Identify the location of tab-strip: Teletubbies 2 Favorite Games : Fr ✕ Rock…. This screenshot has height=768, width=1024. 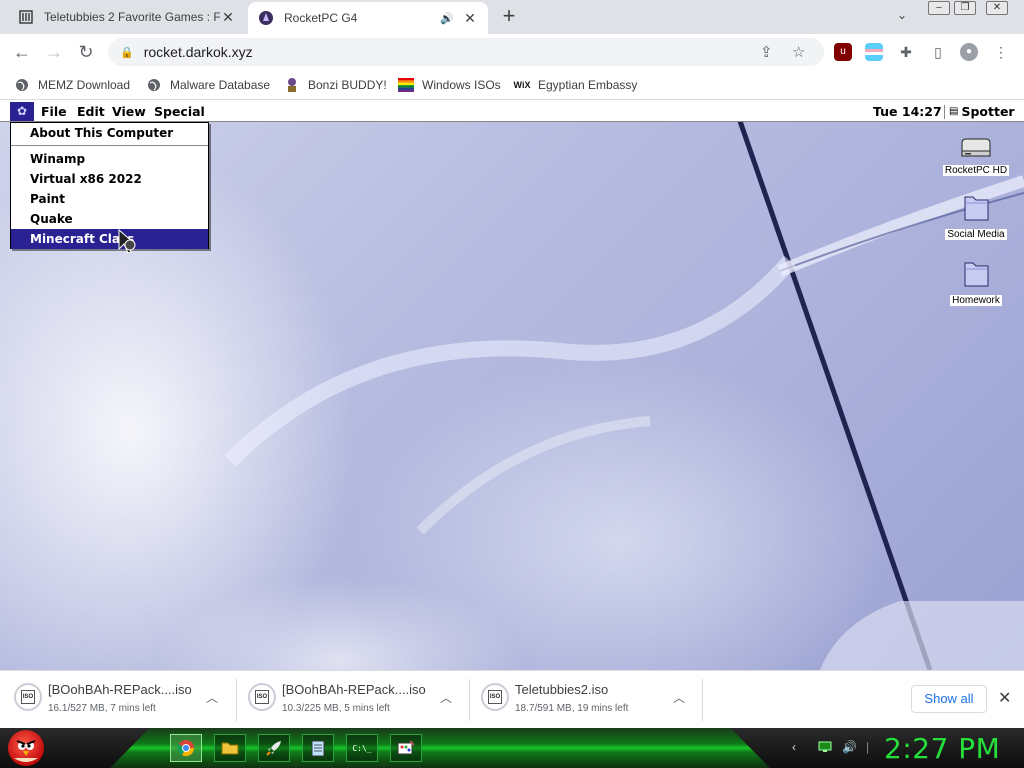
(512, 17).